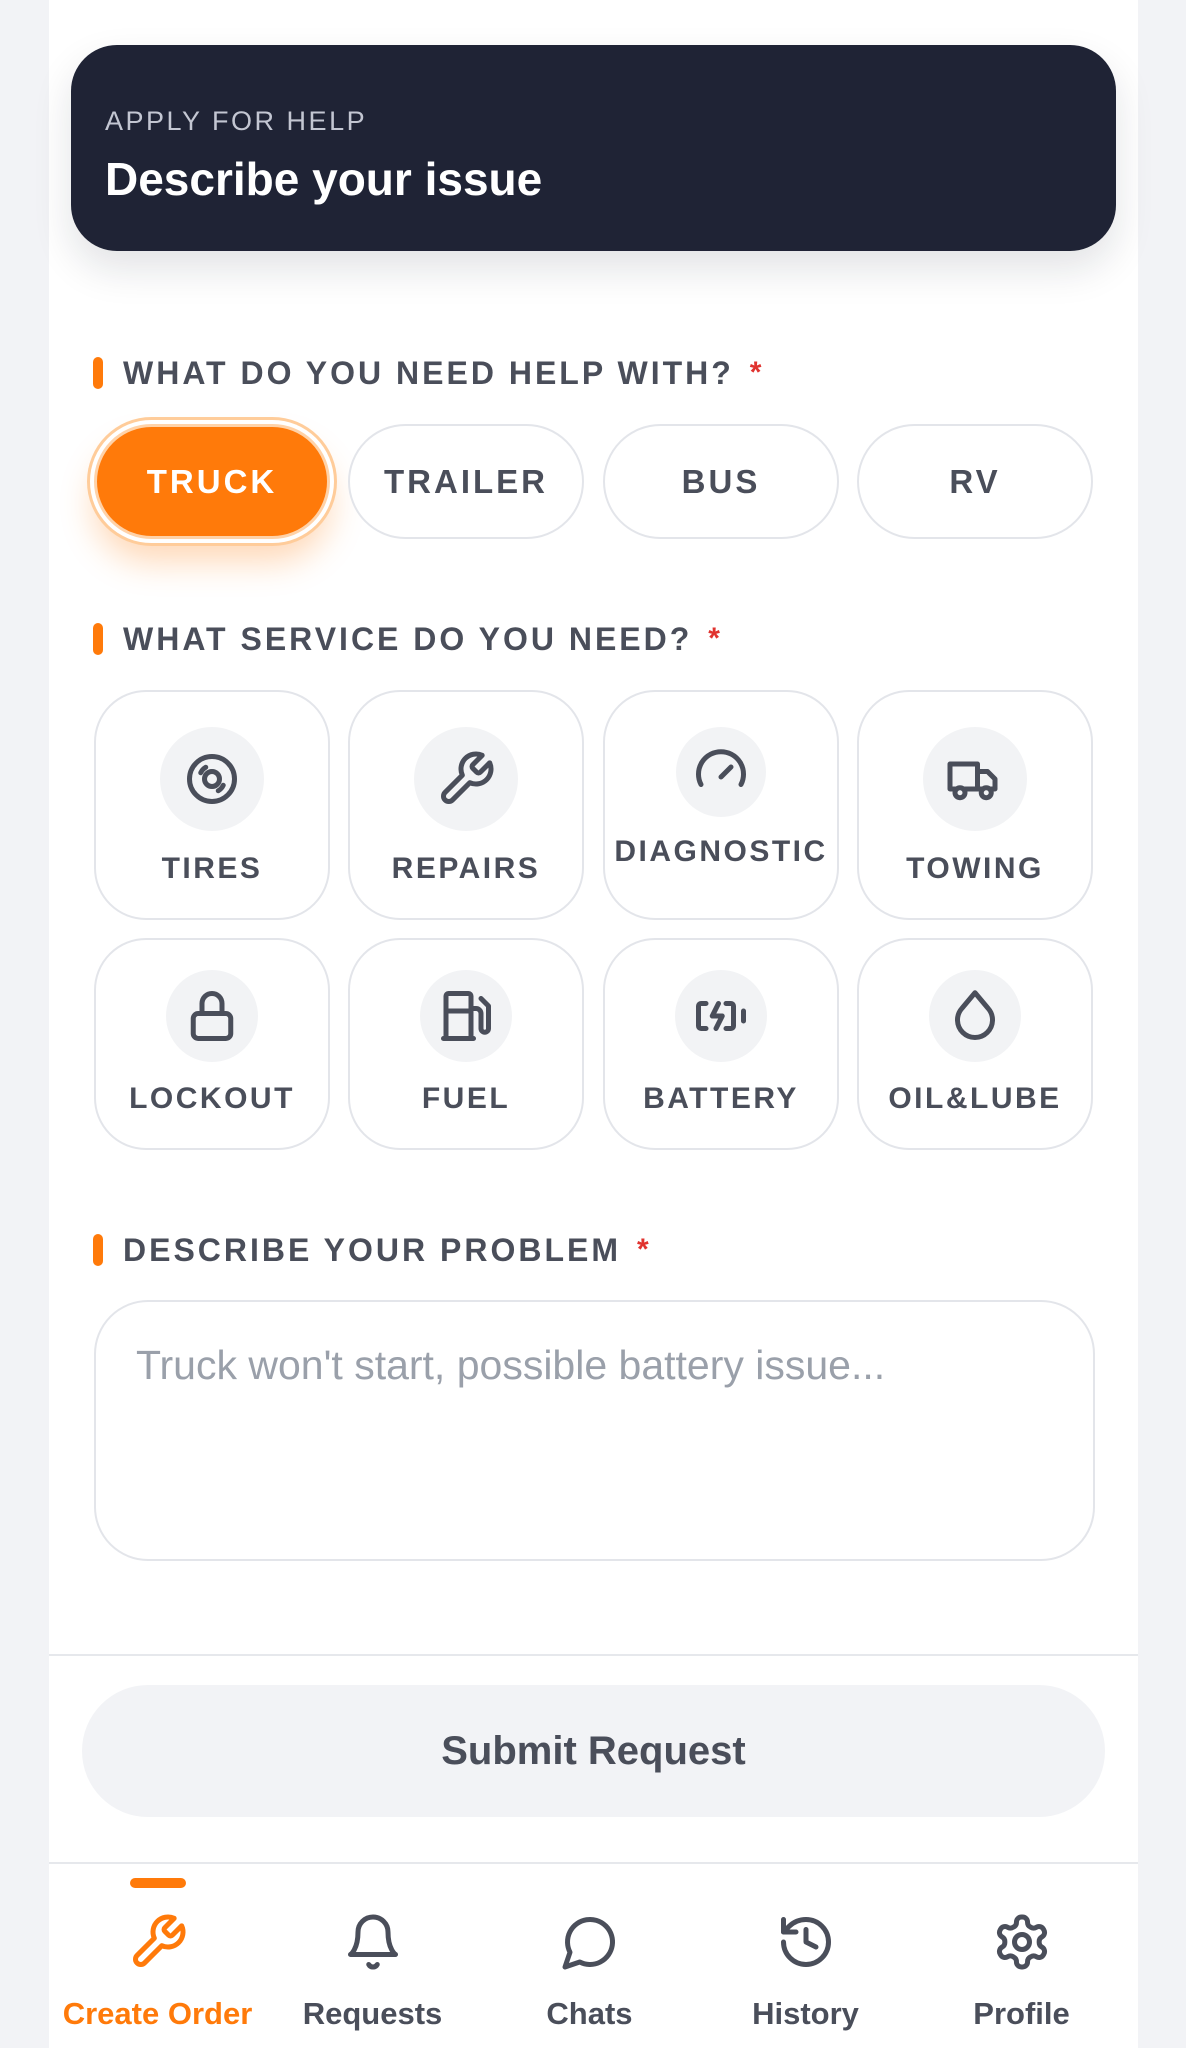 The image size is (1186, 2048). Describe the element at coordinates (975, 868) in the screenshot. I see `service-label: TOWING` at that location.